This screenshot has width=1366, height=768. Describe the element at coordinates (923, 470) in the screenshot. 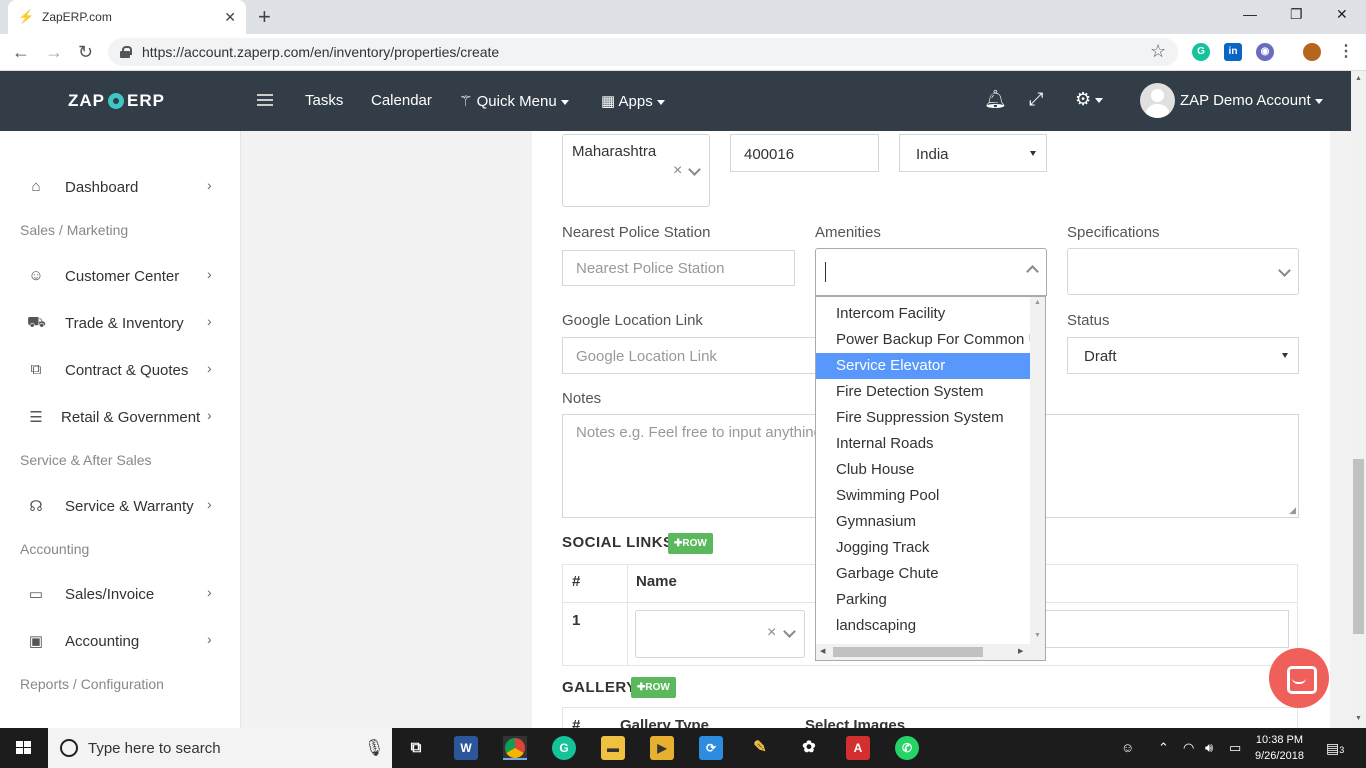

I see `amenity-option: Club House` at that location.